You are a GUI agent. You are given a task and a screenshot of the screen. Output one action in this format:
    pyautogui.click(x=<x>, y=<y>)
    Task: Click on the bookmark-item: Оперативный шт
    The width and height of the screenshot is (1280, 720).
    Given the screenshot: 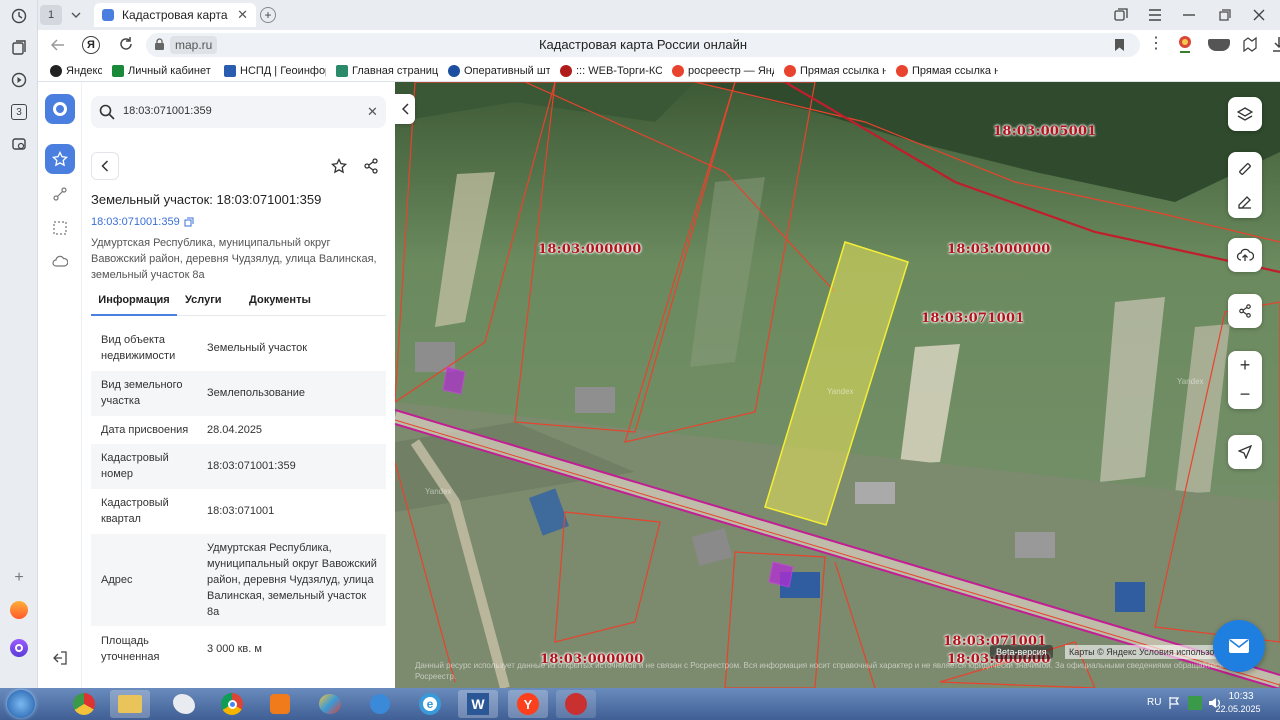 What is the action you would take?
    pyautogui.click(x=499, y=70)
    